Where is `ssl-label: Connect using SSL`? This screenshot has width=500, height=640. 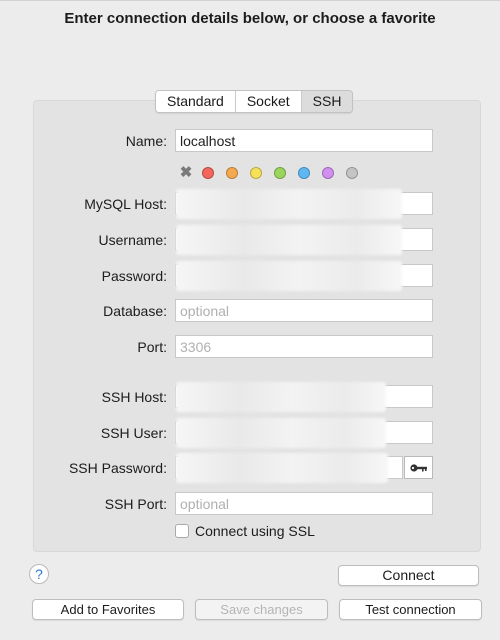 ssl-label: Connect using SSL is located at coordinates (255, 531).